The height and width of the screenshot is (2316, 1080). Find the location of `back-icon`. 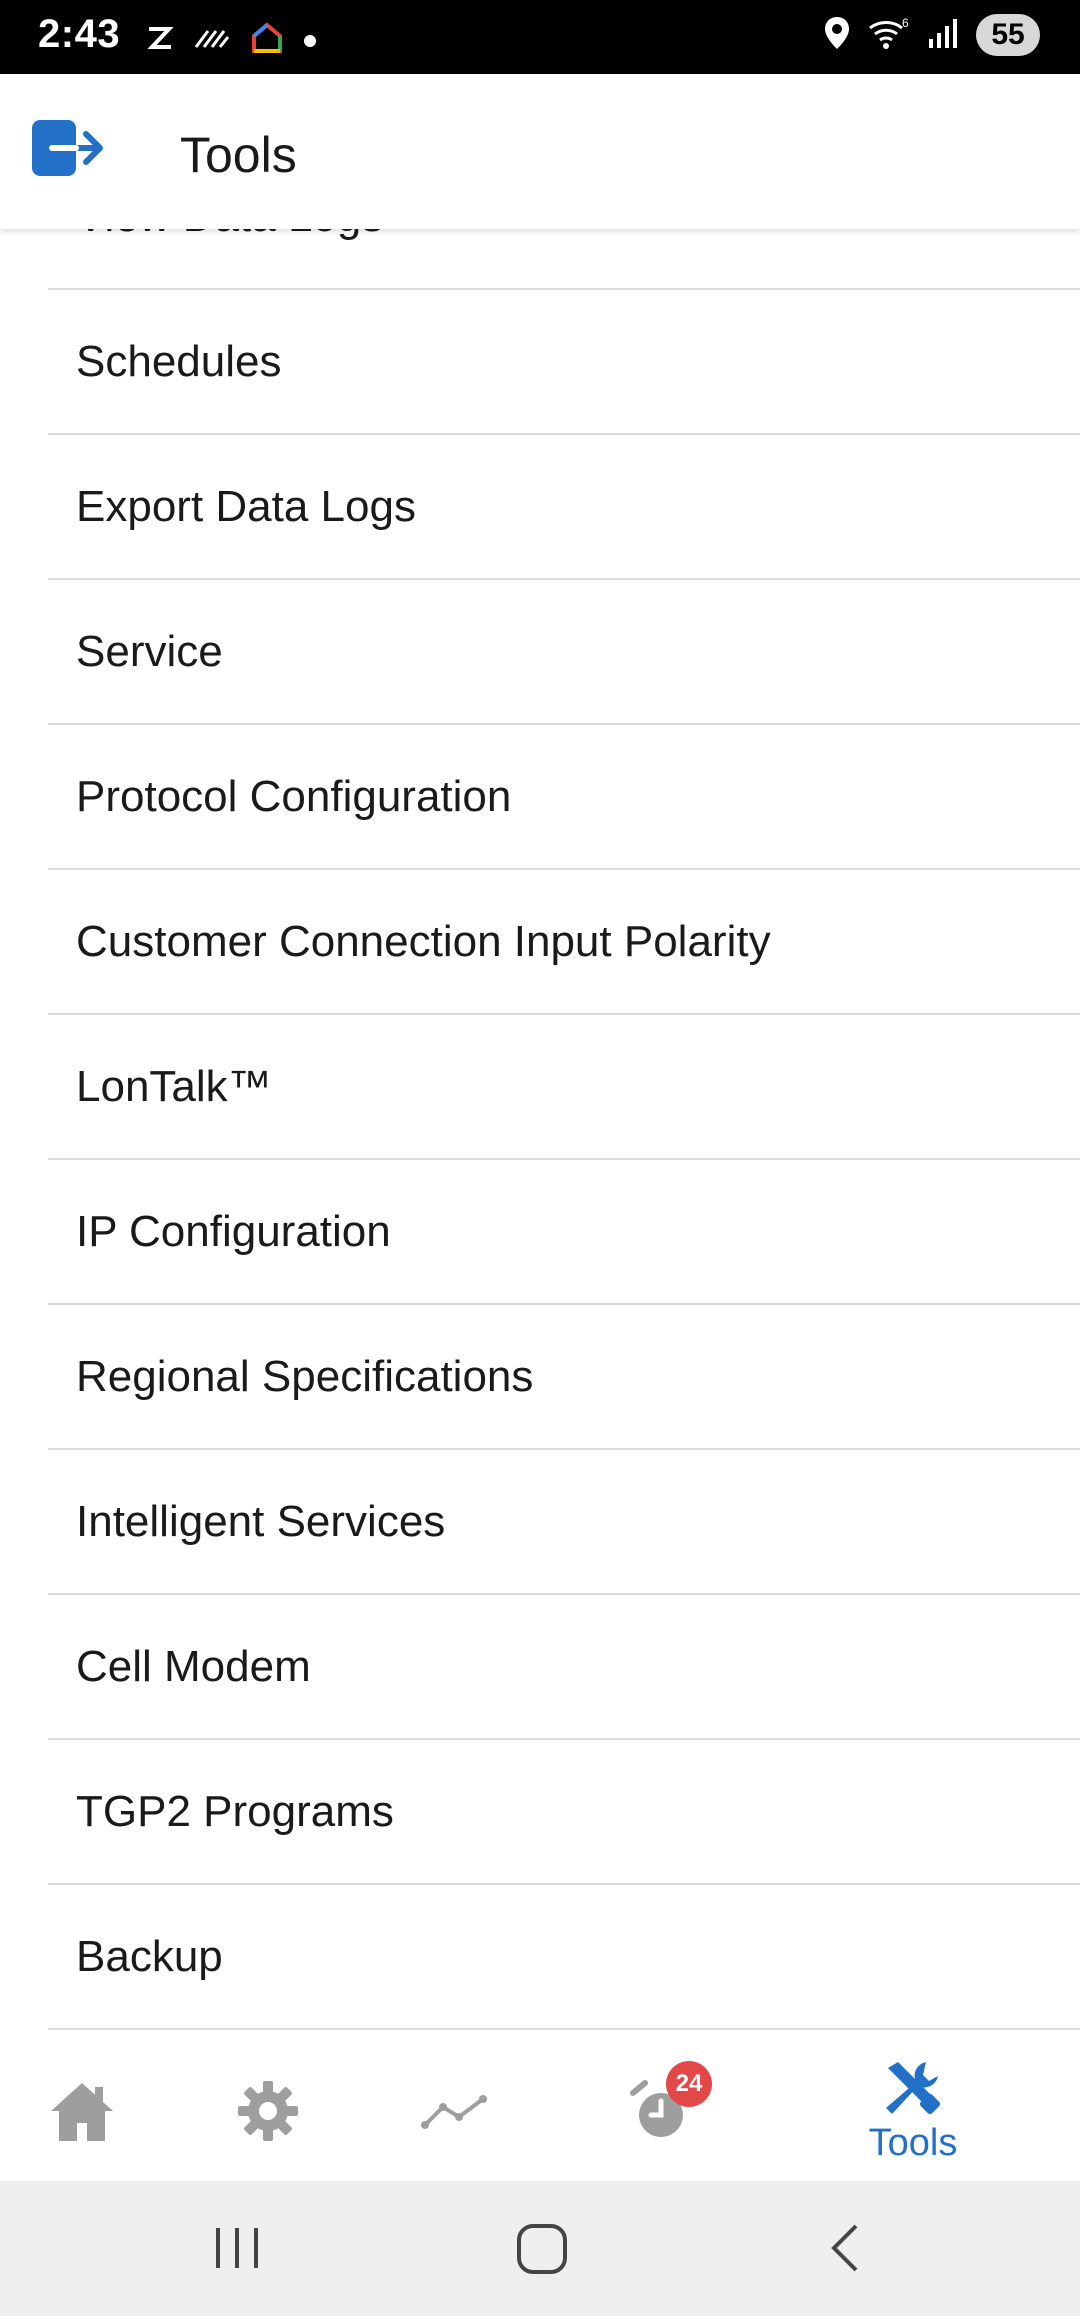

back-icon is located at coordinates (844, 2250).